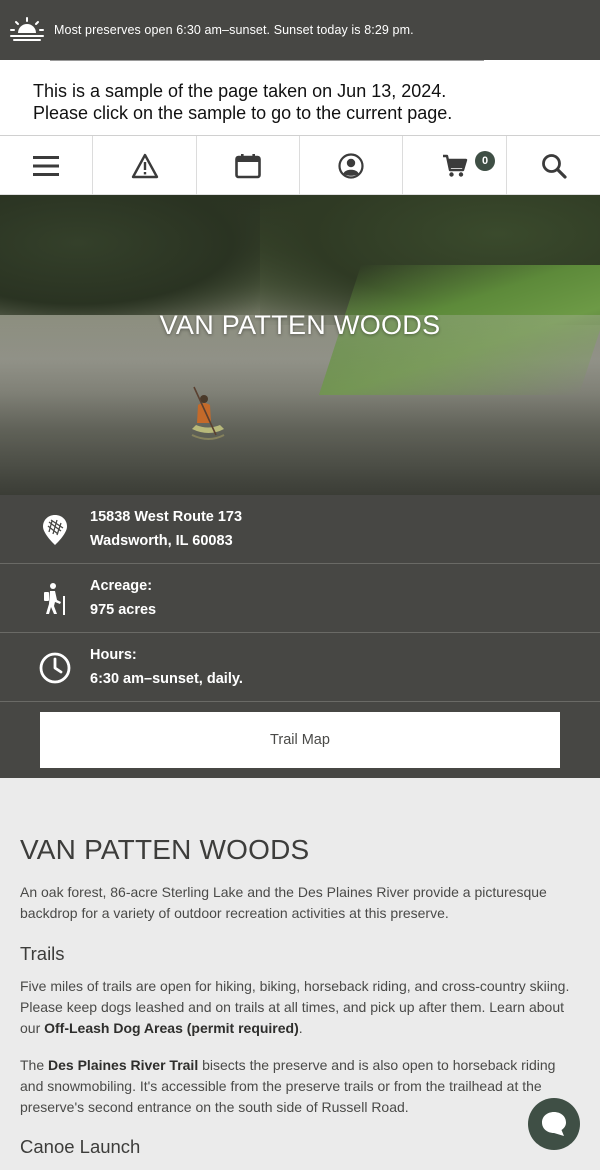  What do you see at coordinates (171, 1028) in the screenshot?
I see `off-leash-dog-areas-link: Off-Leash Dog Areas (permit required)` at bounding box center [171, 1028].